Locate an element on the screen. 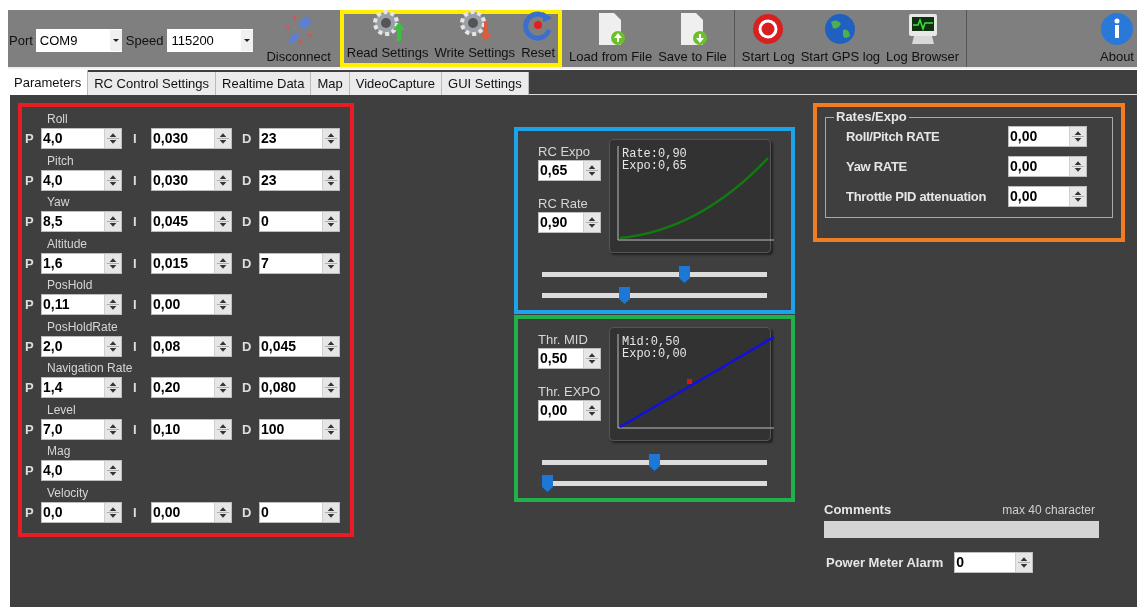 The height and width of the screenshot is (607, 1137). toolbar-button: Write Settings is located at coordinates (475, 34).